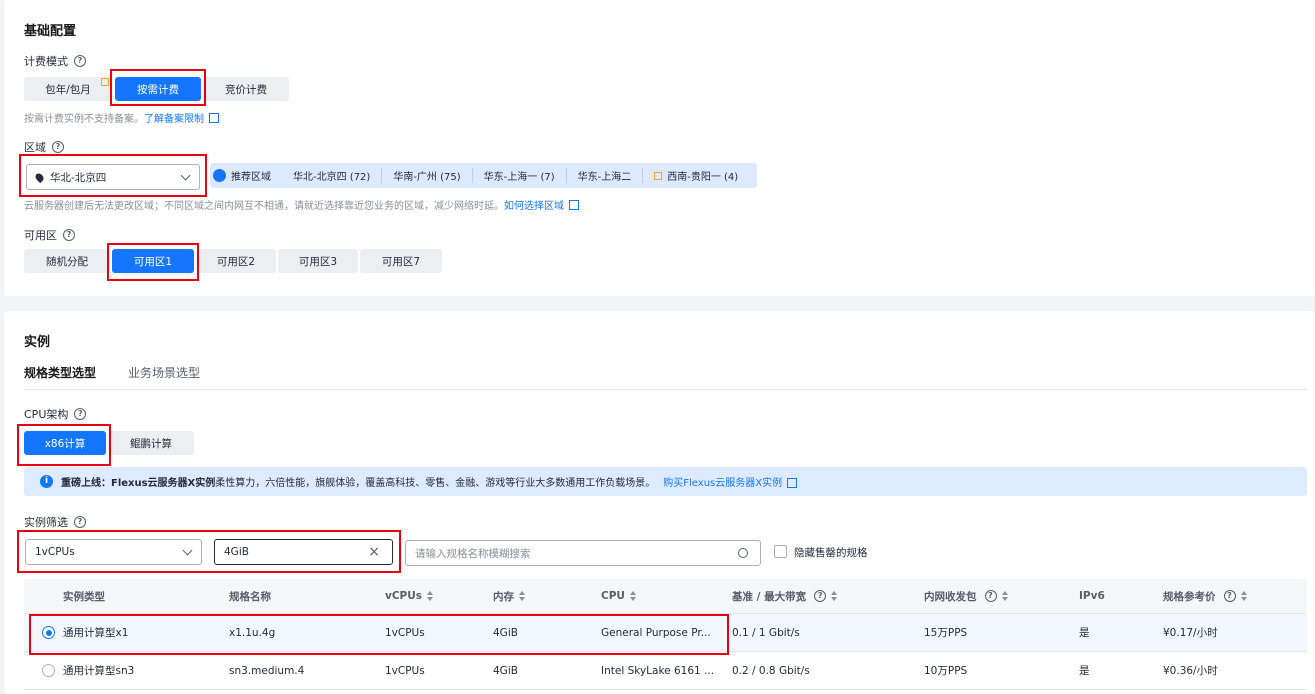  I want to click on instance-tabs: 规格类型选型 业务场景选型, so click(665, 376).